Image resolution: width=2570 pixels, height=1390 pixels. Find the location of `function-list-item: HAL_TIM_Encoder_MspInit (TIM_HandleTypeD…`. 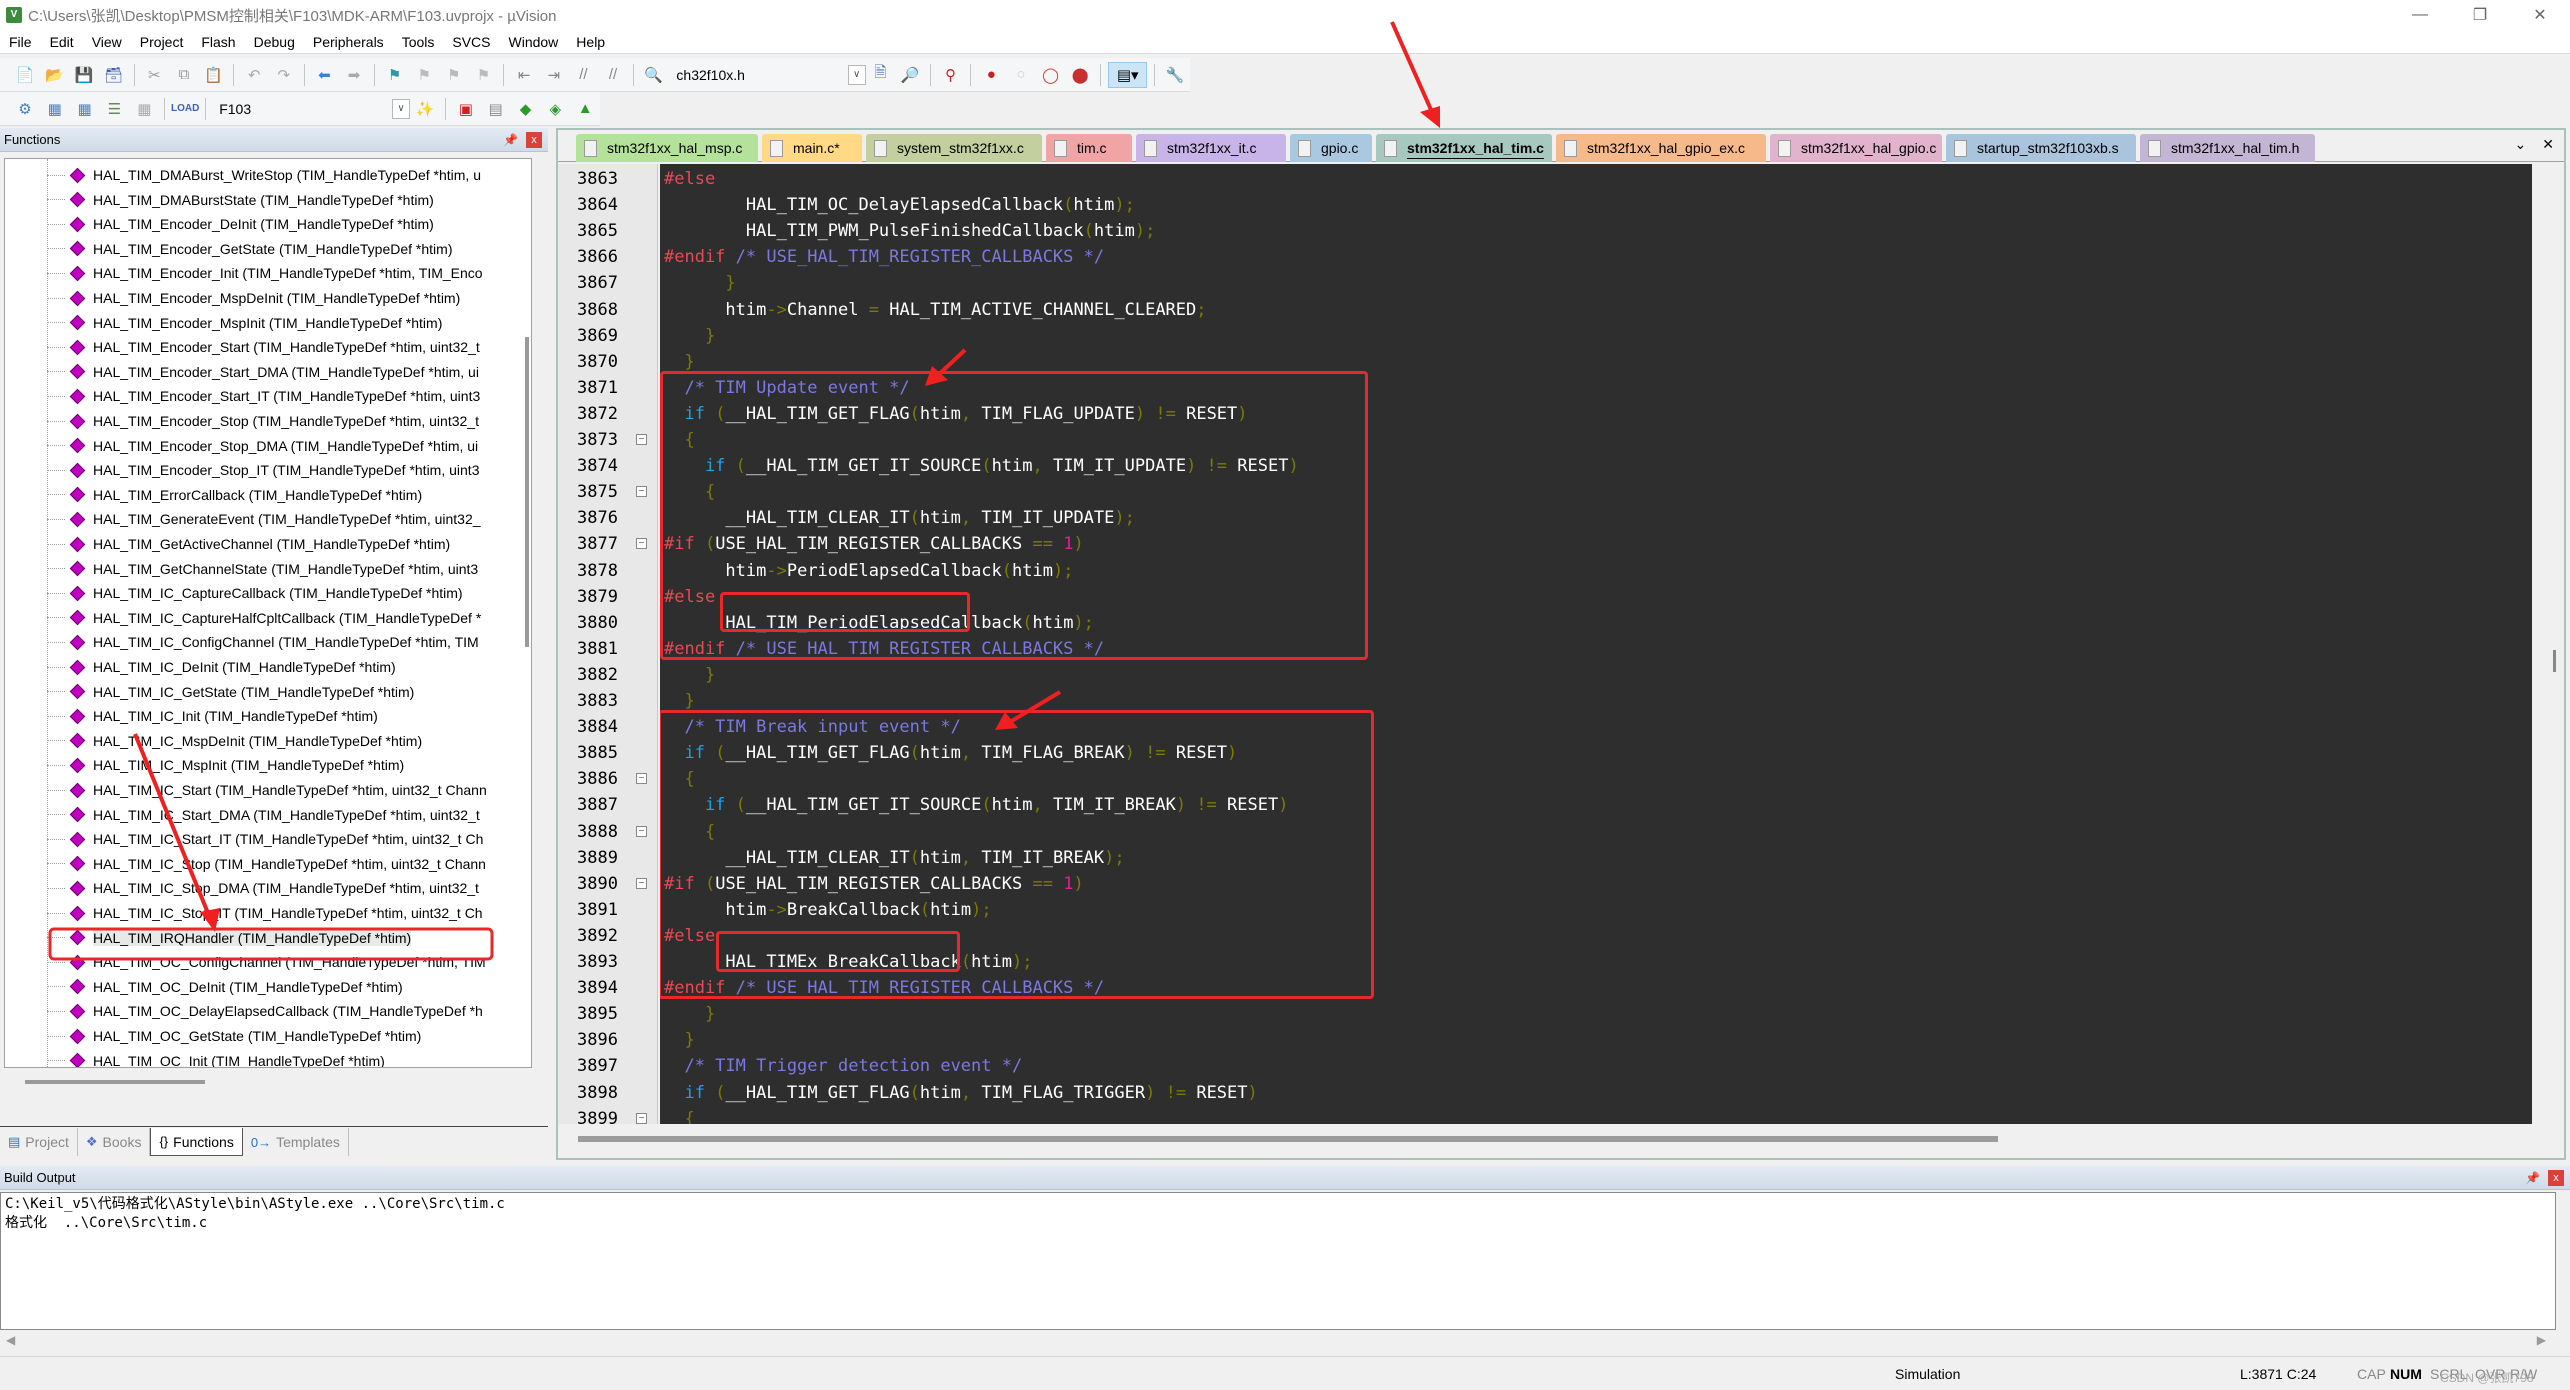

function-list-item: HAL_TIM_Encoder_MspInit (TIM_HandleTypeD… is located at coordinates (287, 323).